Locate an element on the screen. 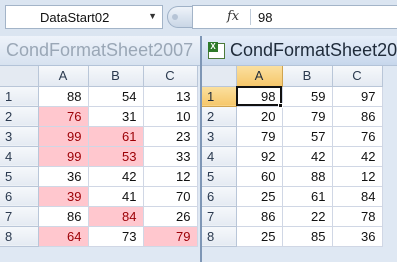 The height and width of the screenshot is (262, 397). cell: 70 is located at coordinates (170, 196).